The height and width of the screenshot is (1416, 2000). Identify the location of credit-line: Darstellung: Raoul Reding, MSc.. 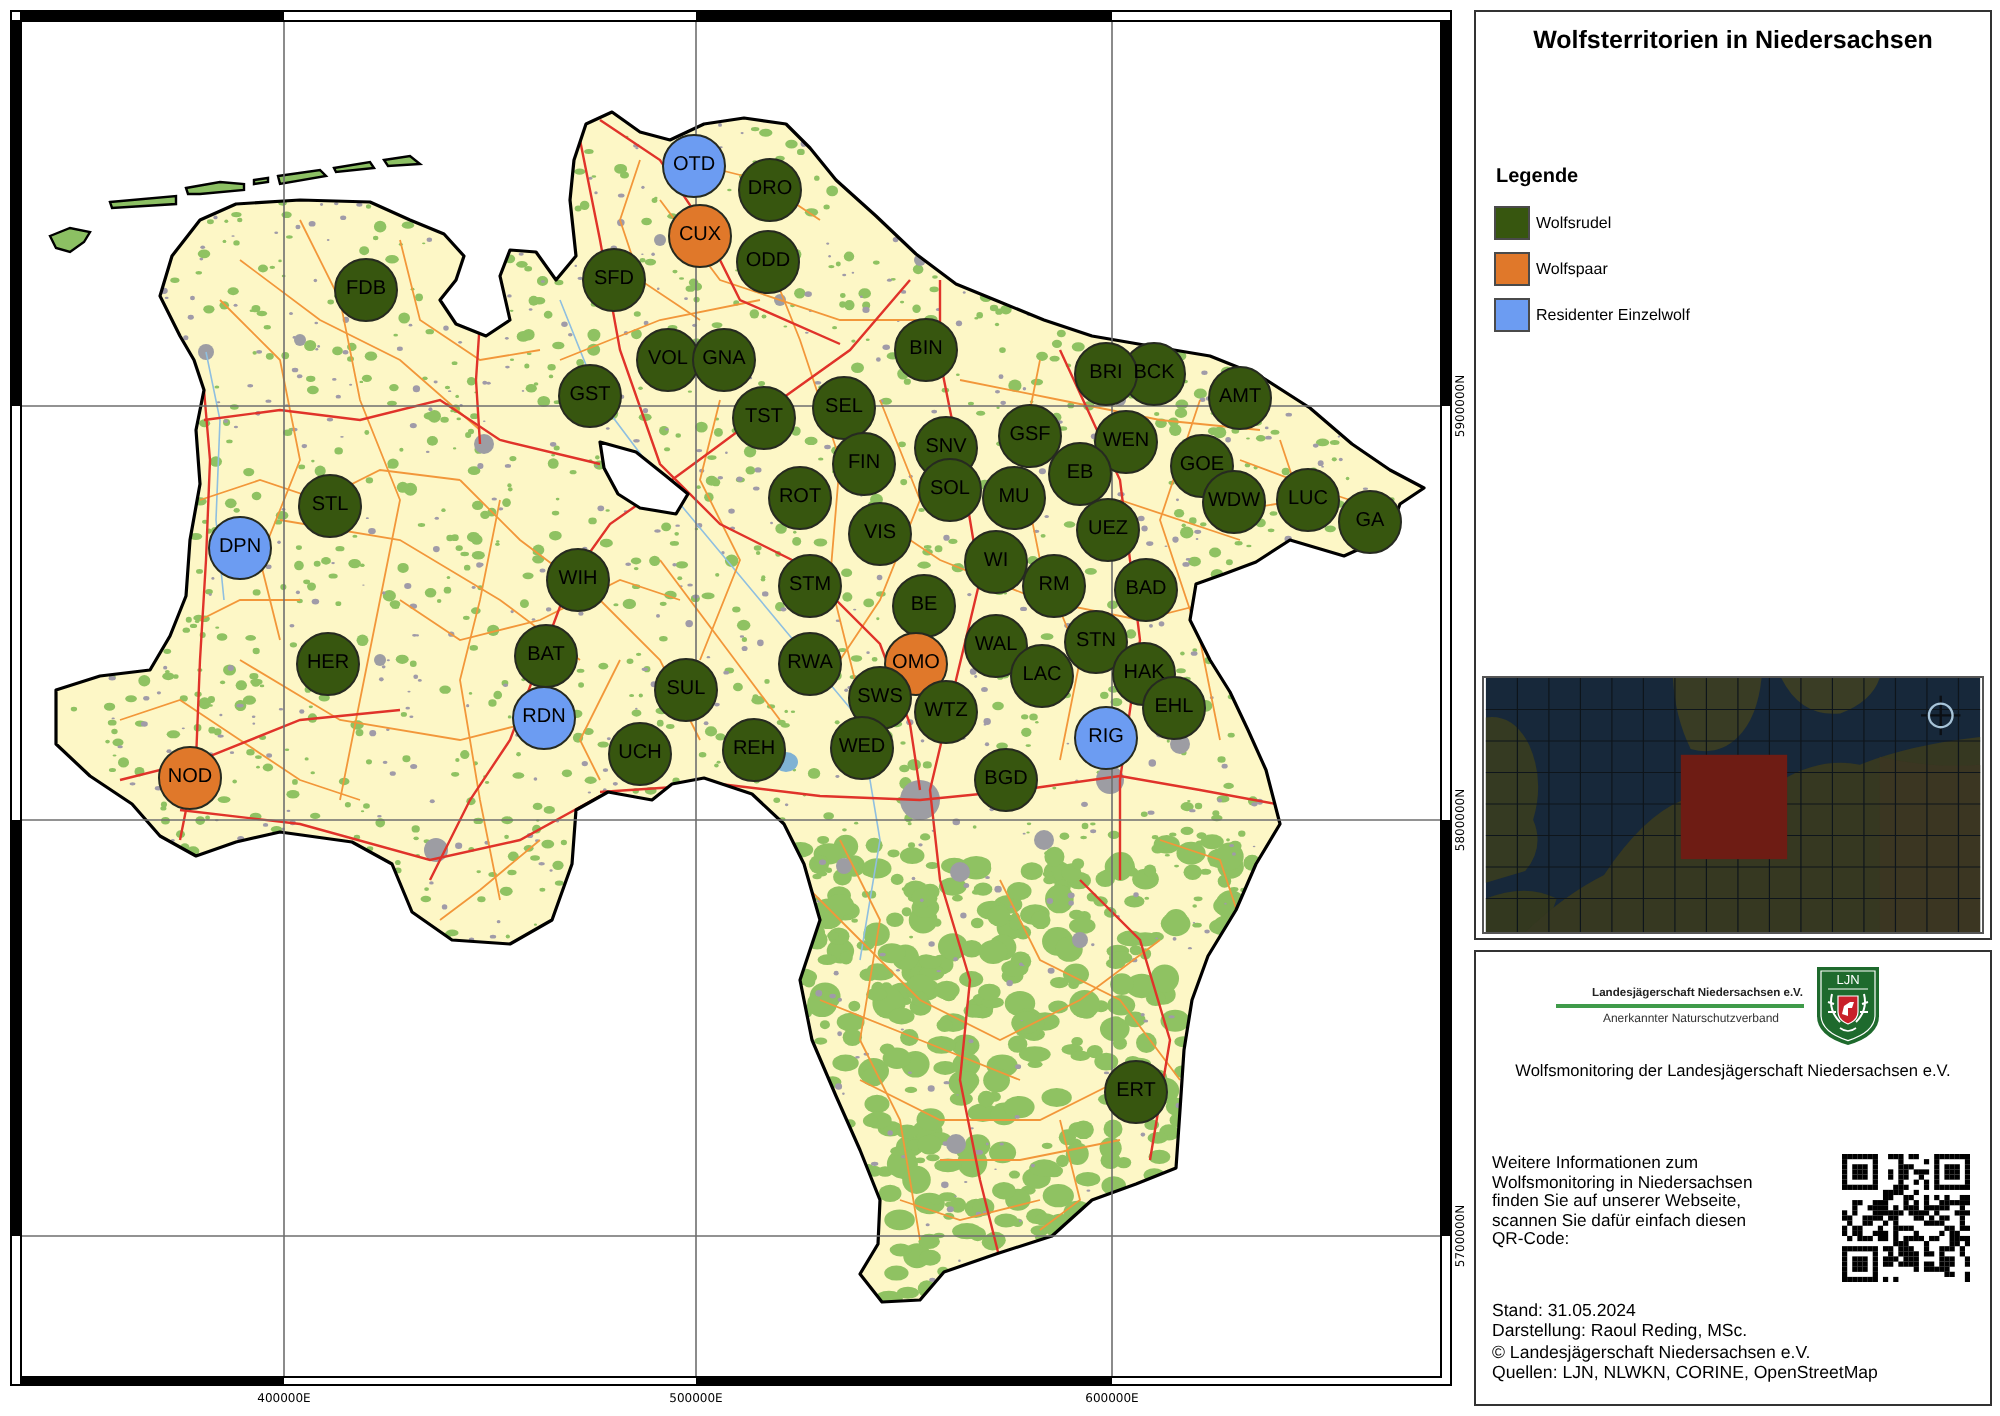
(1620, 1331).